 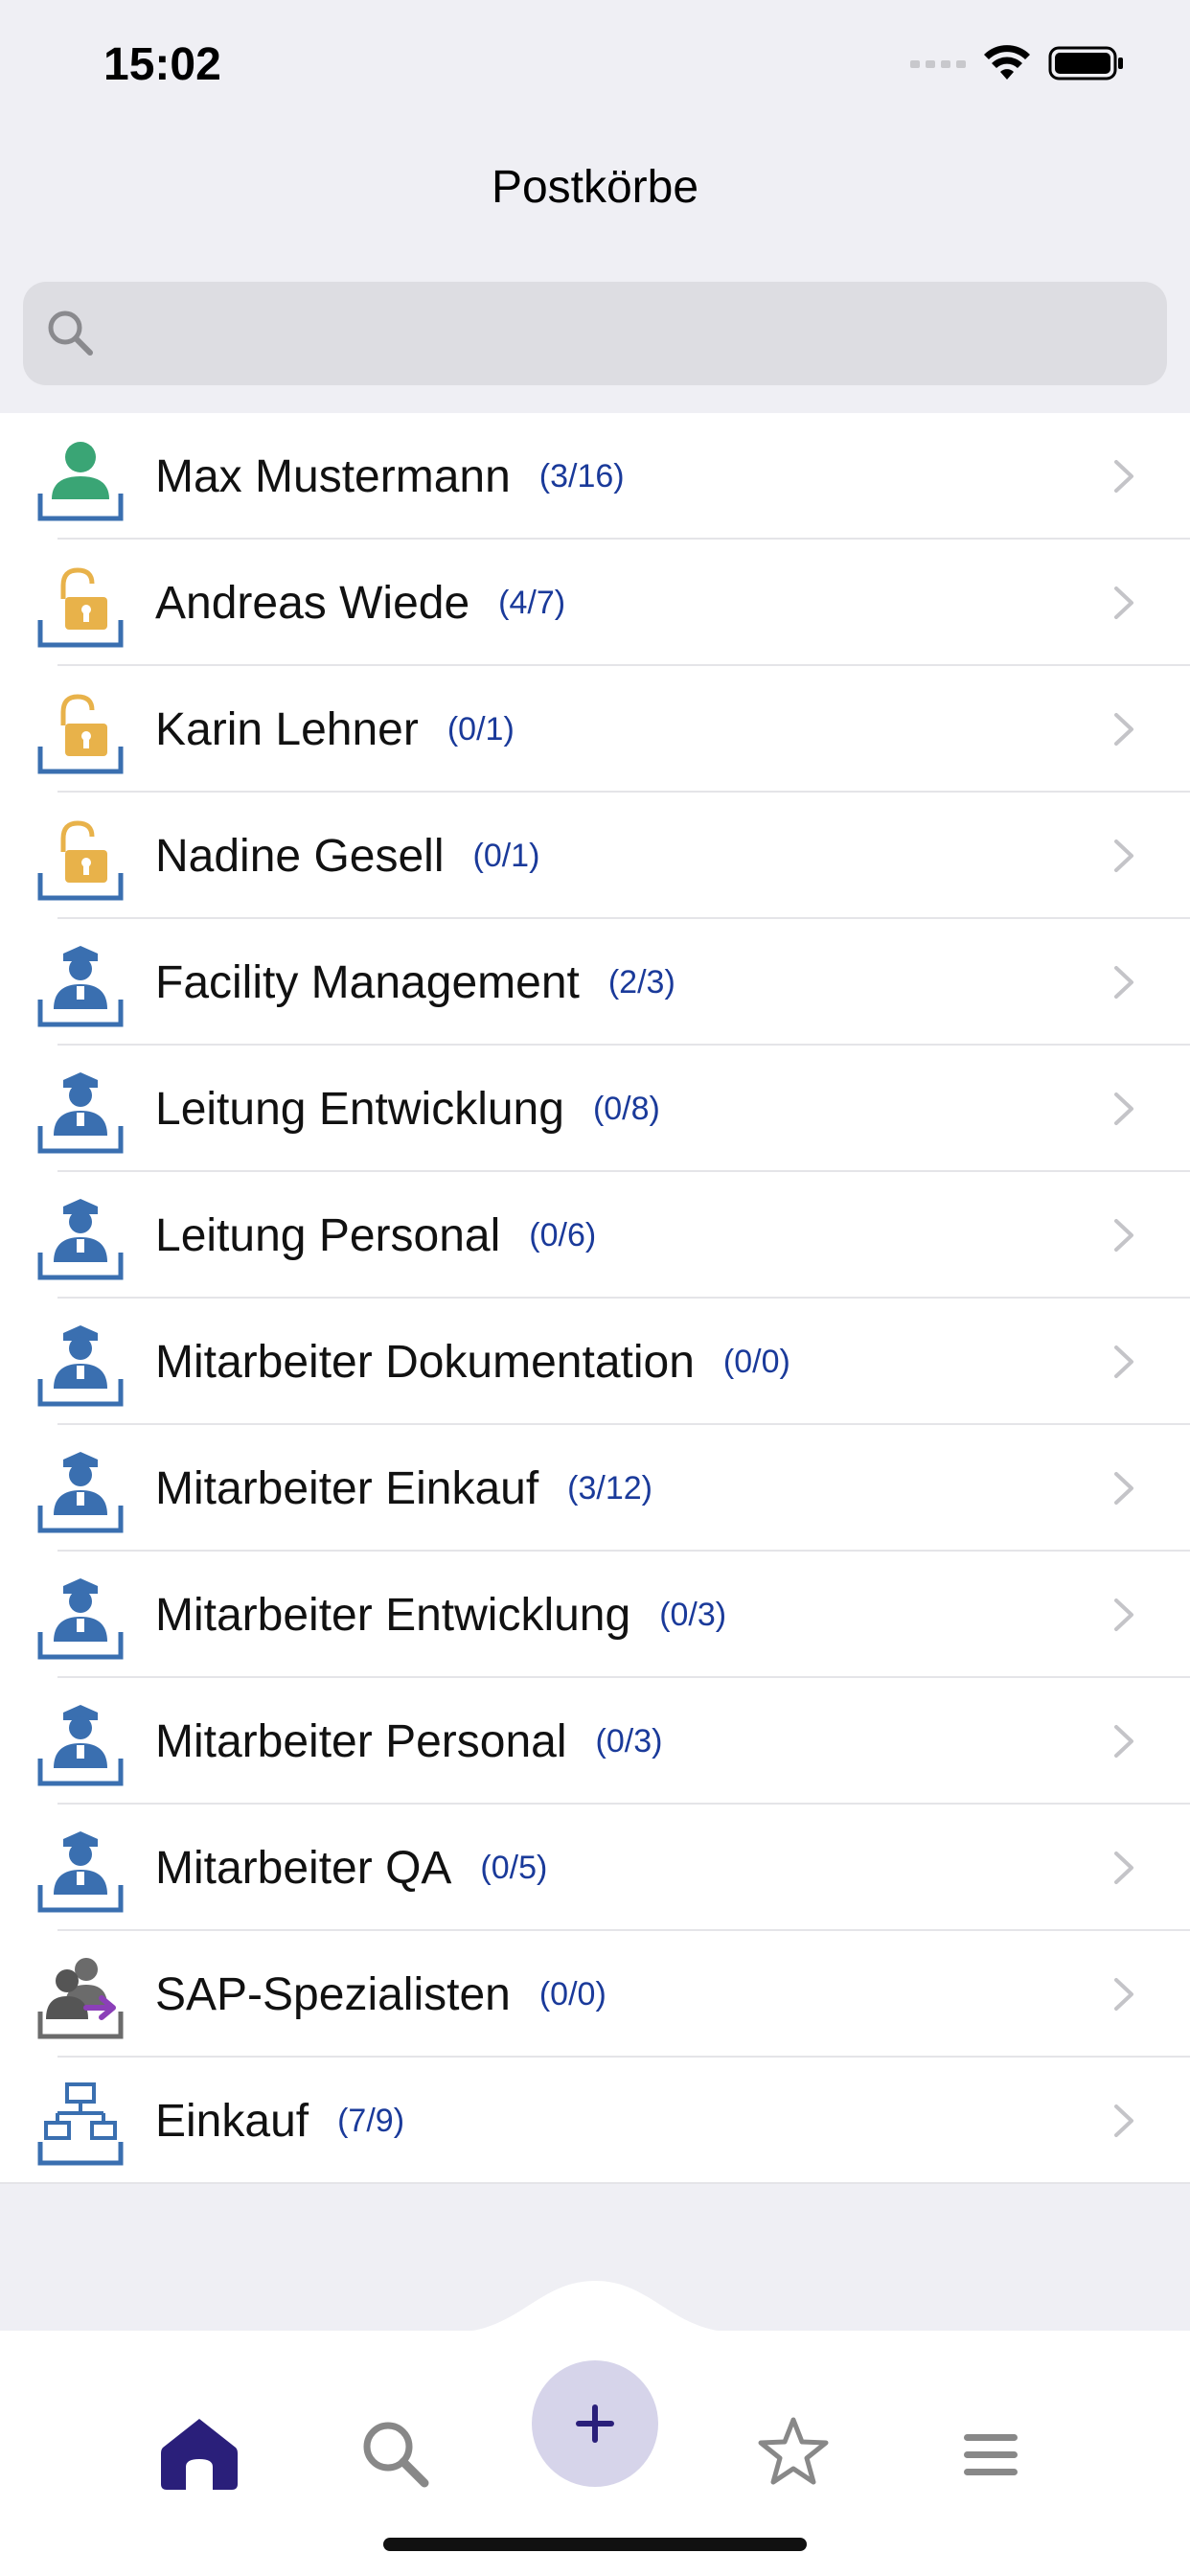 I want to click on mailbox-row: Mitarbeiter Einkauf (3/12), so click(x=595, y=1488).